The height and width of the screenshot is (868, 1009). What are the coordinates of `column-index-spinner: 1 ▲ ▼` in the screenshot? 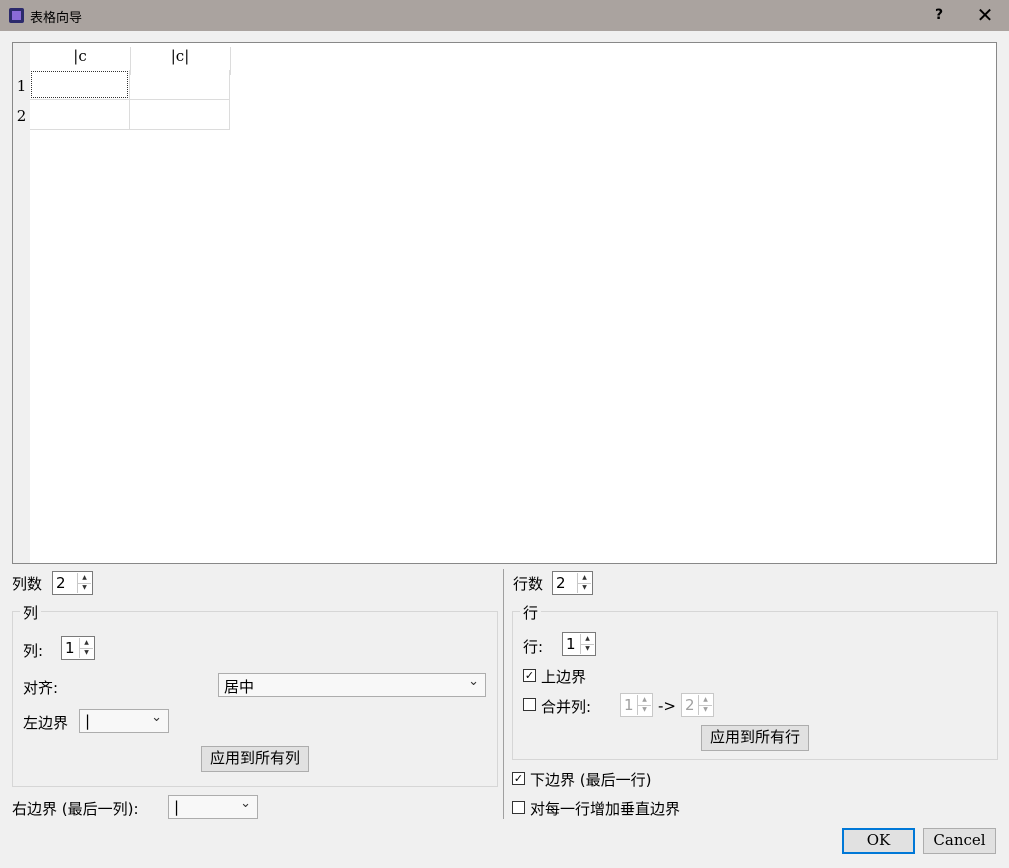 It's located at (78, 648).